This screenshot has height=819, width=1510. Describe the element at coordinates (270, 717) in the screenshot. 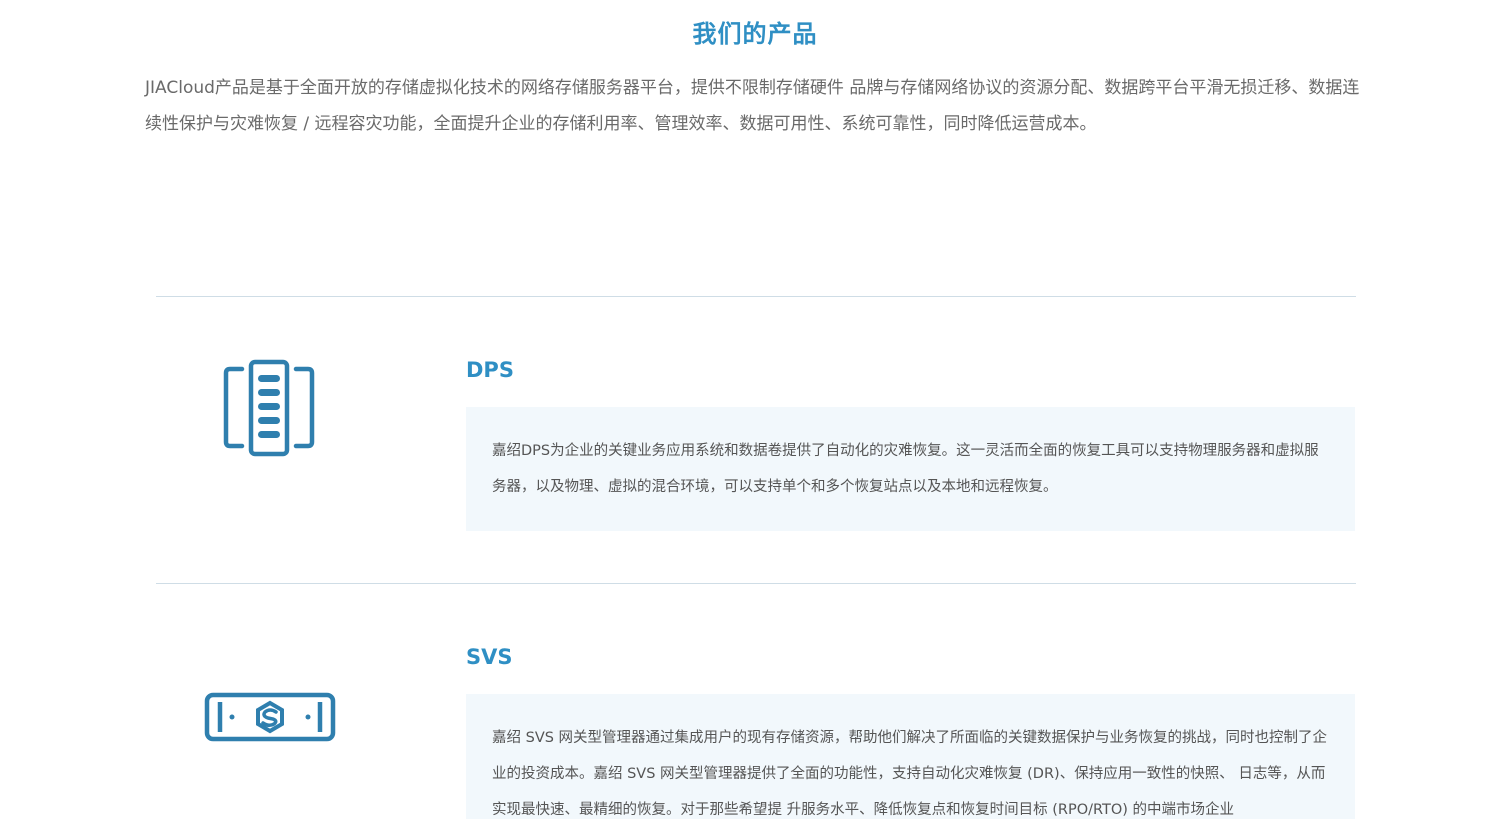

I see `gateway-appliance-icon` at that location.